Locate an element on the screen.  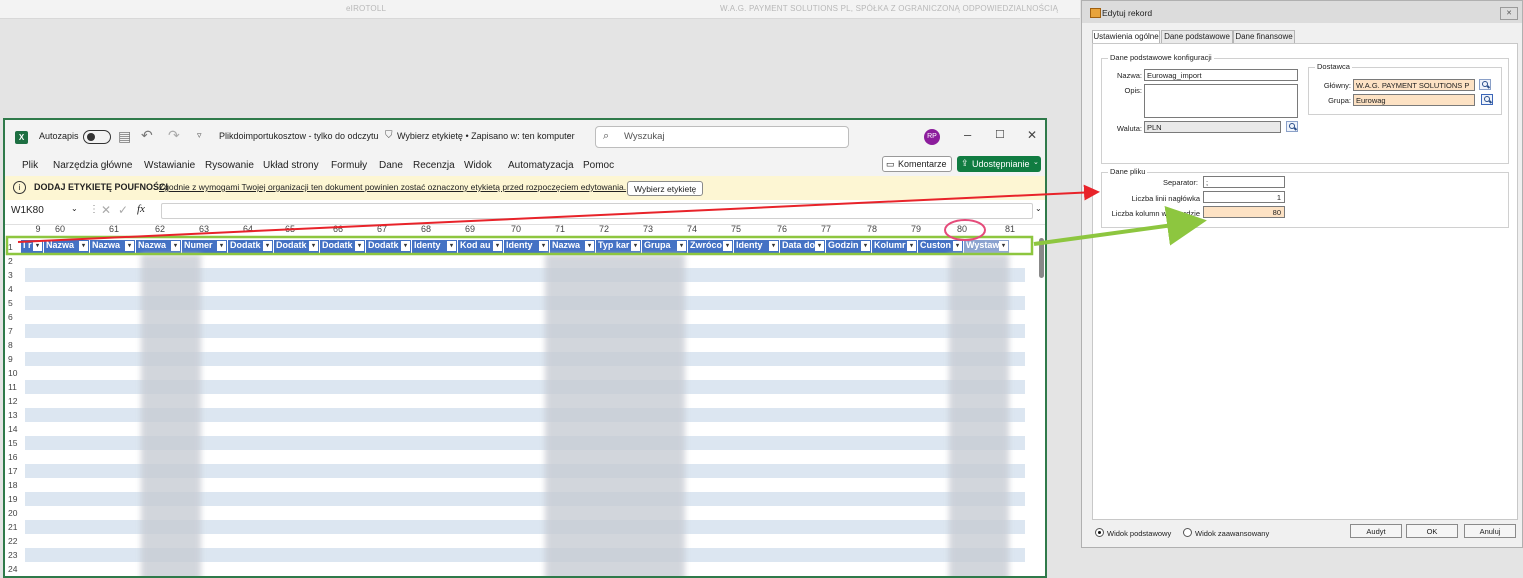
green-arrow is located at coordinates (1120, 225).